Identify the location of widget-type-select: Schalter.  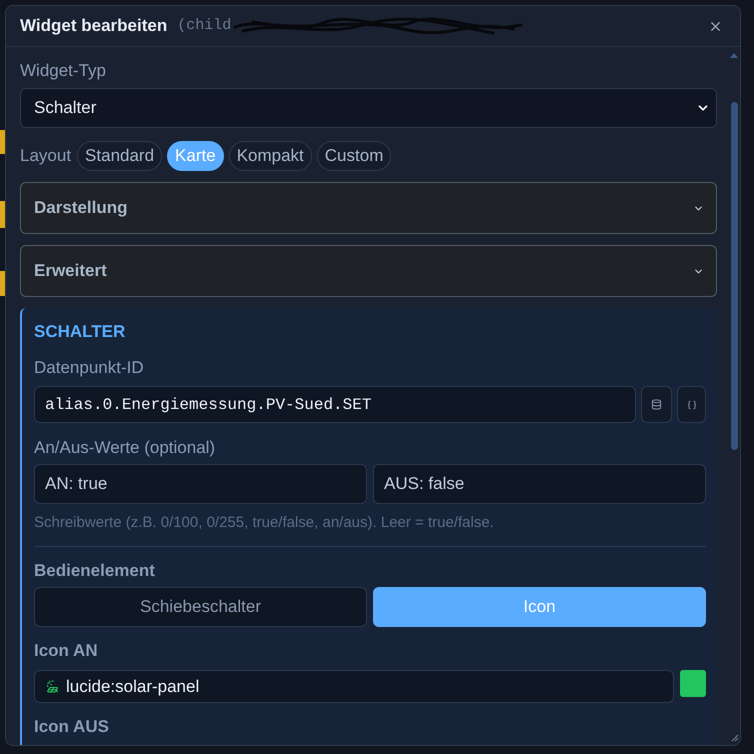
(368, 108).